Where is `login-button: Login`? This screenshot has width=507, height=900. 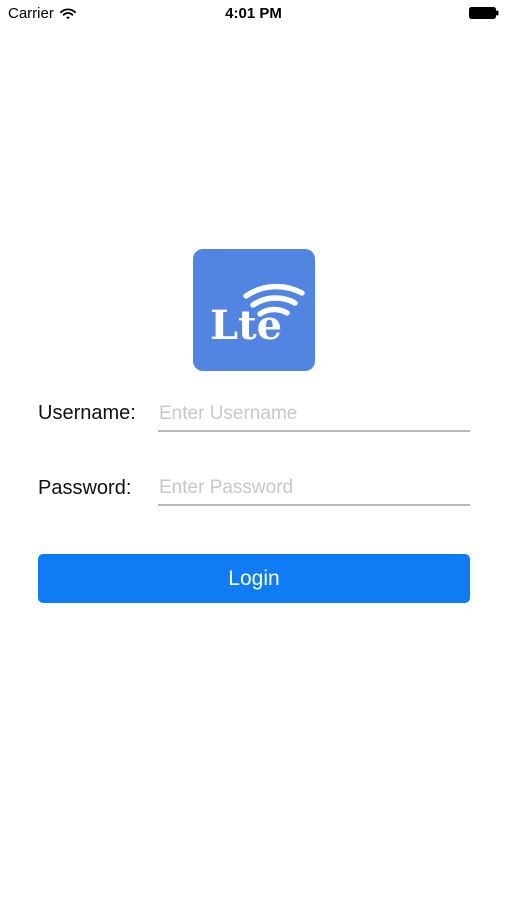 login-button: Login is located at coordinates (254, 578).